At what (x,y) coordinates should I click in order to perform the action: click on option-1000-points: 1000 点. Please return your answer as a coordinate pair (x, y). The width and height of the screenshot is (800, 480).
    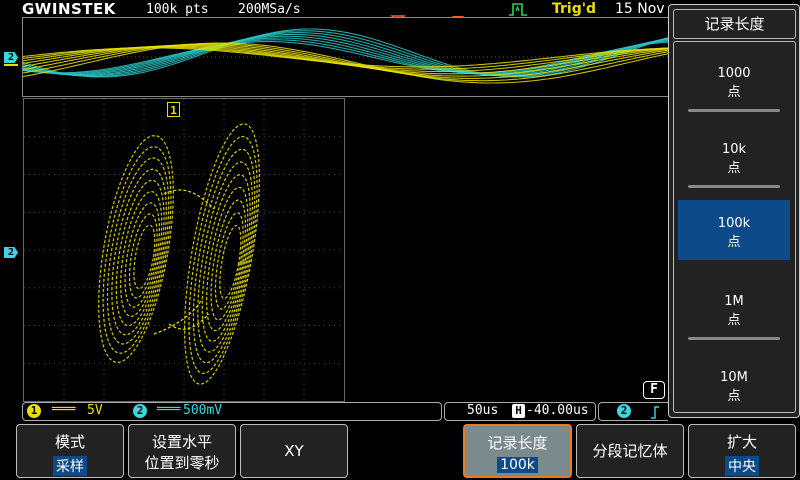
    Looking at the image, I should click on (734, 86).